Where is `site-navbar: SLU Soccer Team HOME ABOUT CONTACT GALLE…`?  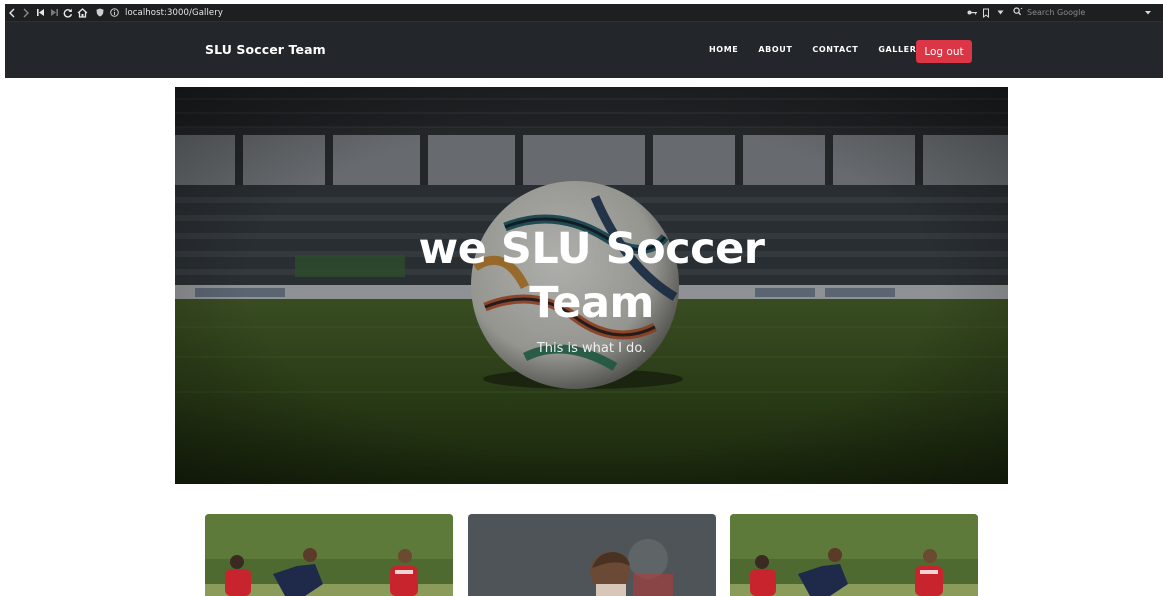
site-navbar: SLU Soccer Team HOME ABOUT CONTACT GALLE… is located at coordinates (584, 49).